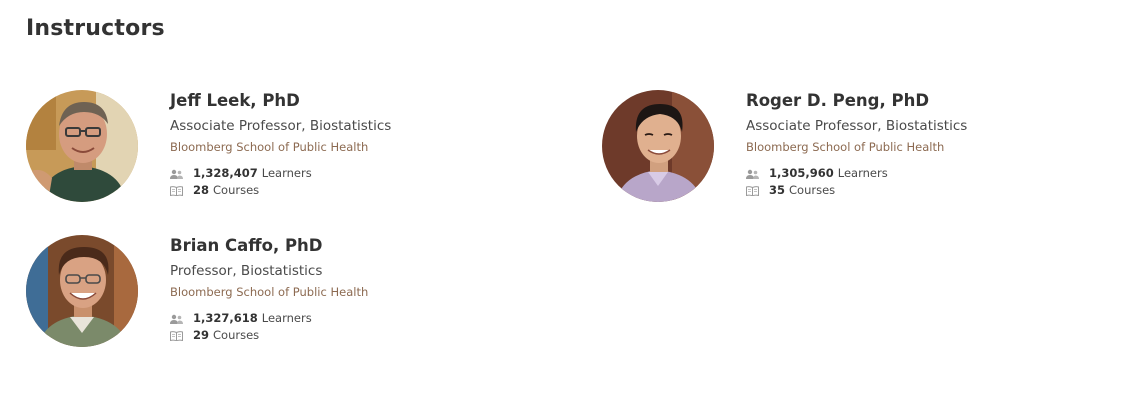 This screenshot has height=404, width=1122. Describe the element at coordinates (201, 190) in the screenshot. I see `courses-count: 28` at that location.